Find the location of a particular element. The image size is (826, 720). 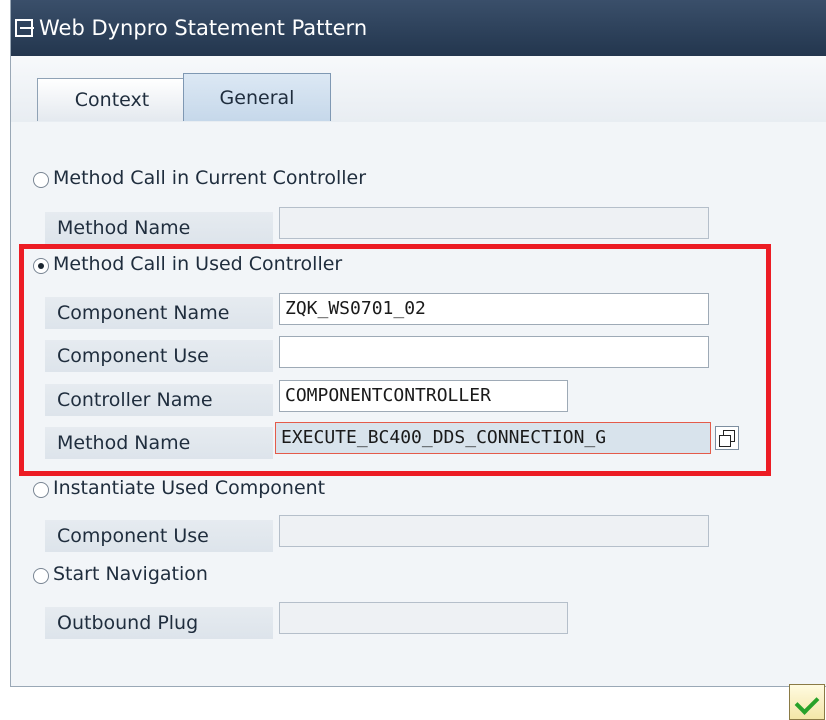

label-component-name: Component Name is located at coordinates (159, 313).